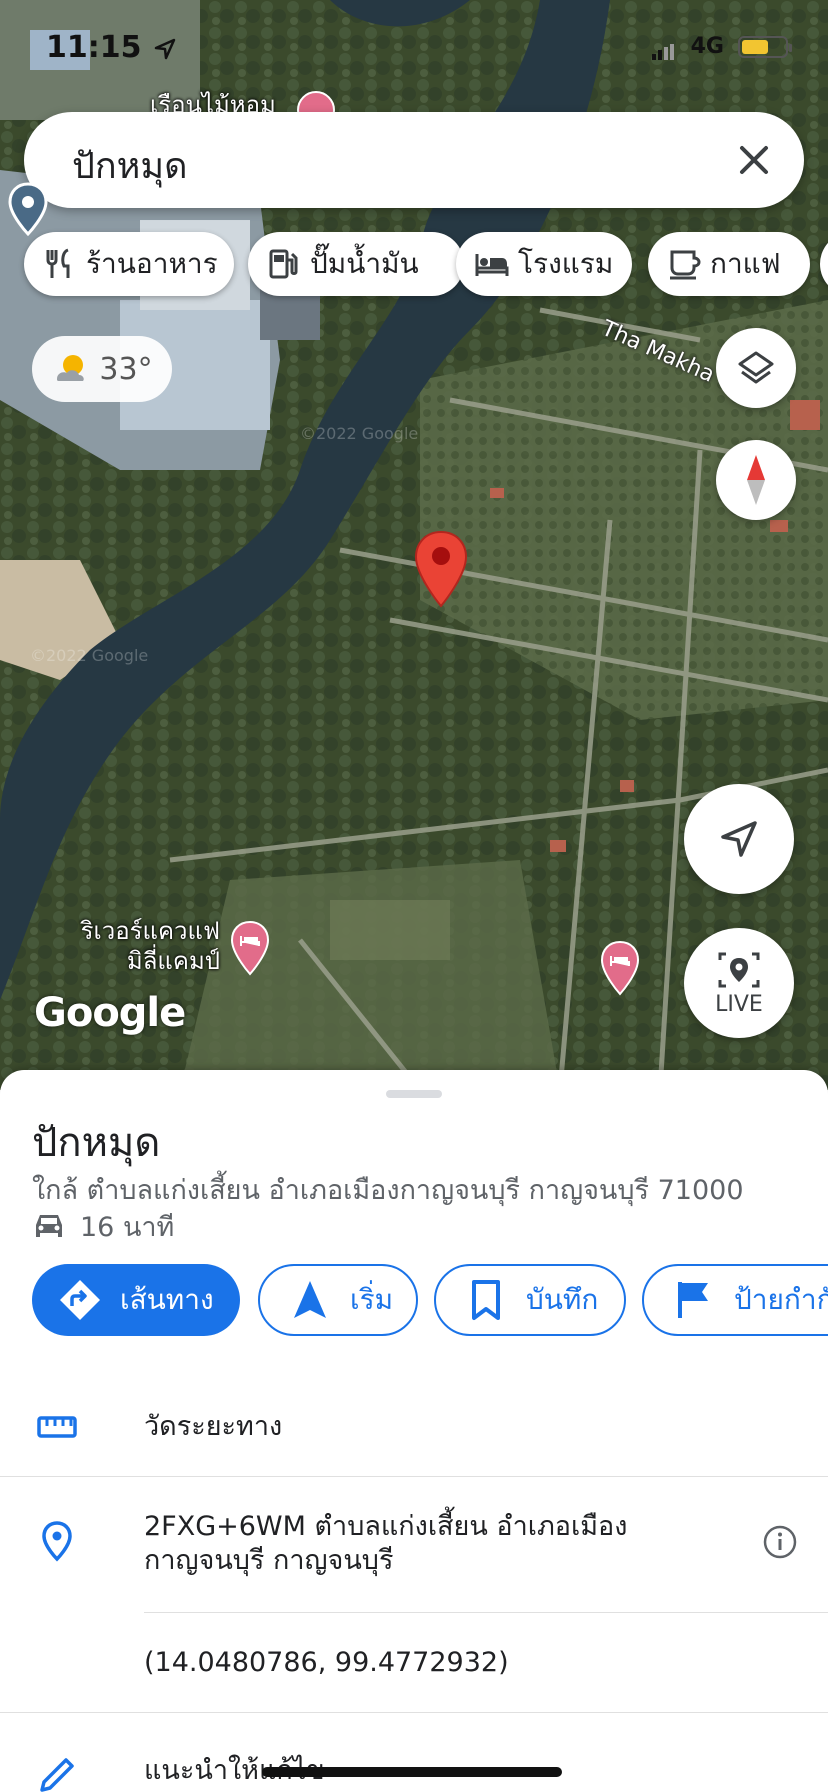 Image resolution: width=828 pixels, height=1792 pixels. I want to click on close-icon, so click(754, 160).